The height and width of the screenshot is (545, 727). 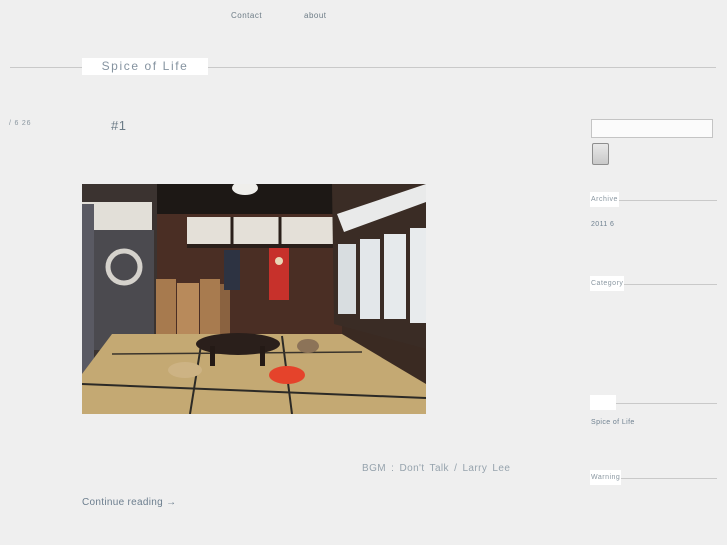 What do you see at coordinates (603, 402) in the screenshot?
I see `links-heading` at bounding box center [603, 402].